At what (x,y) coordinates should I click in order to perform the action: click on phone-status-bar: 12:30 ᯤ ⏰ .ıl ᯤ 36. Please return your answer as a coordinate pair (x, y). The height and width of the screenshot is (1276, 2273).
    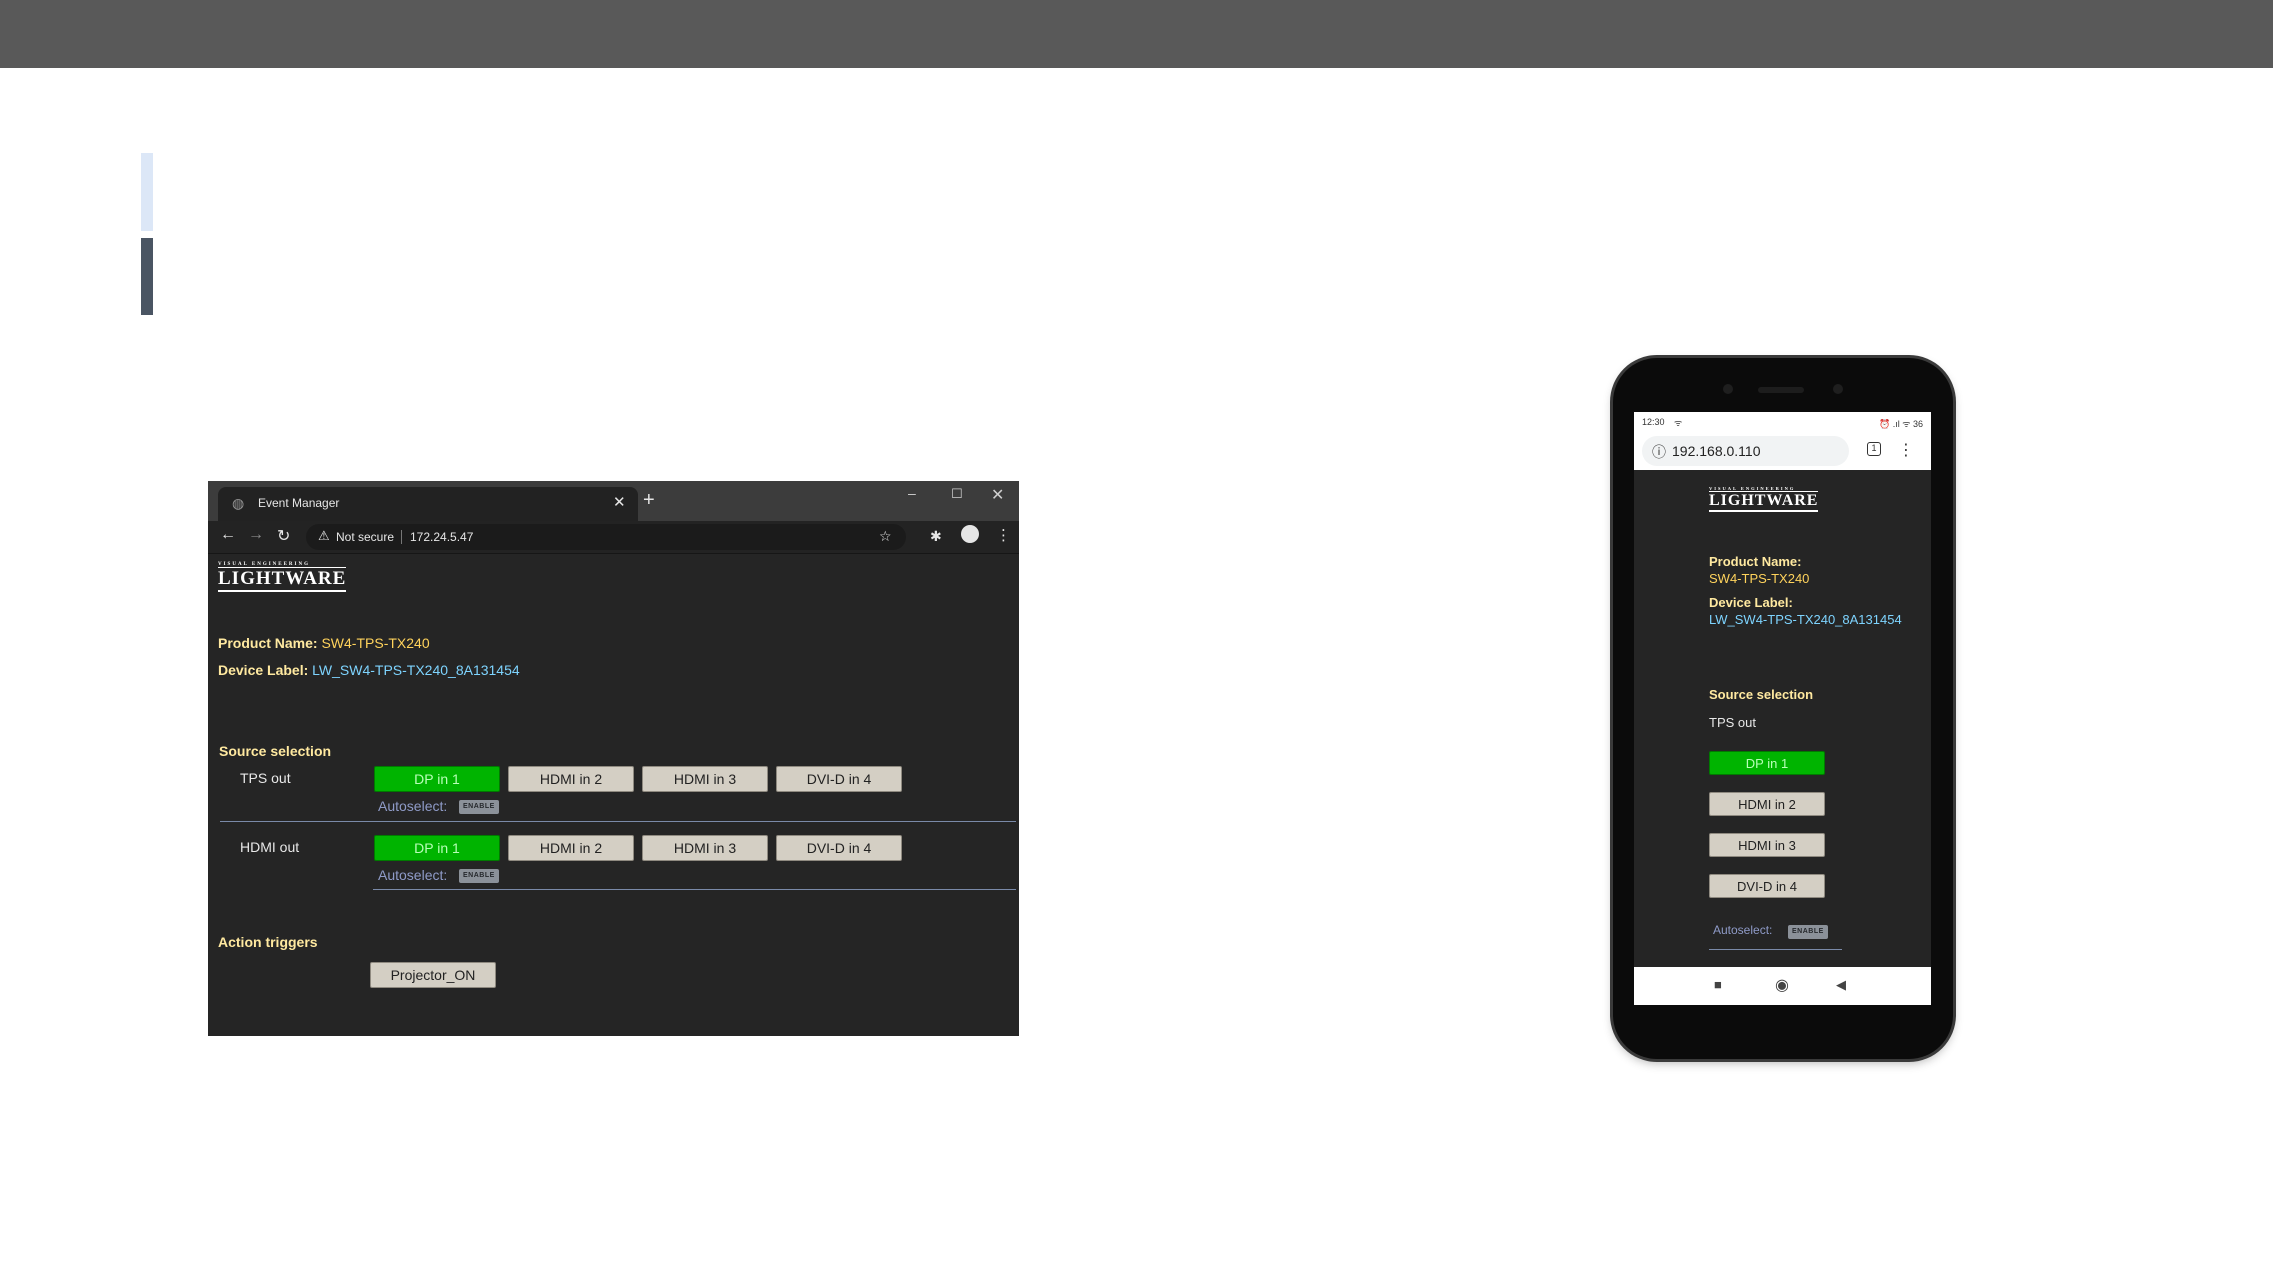
    Looking at the image, I should click on (1782, 422).